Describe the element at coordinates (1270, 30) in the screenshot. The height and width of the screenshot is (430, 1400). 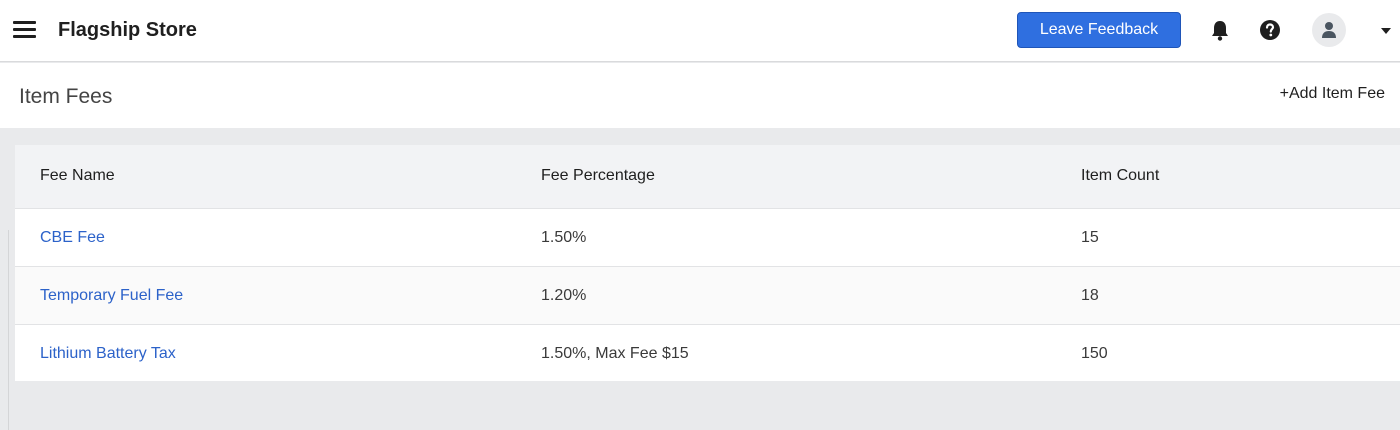
I see `help-icon` at that location.